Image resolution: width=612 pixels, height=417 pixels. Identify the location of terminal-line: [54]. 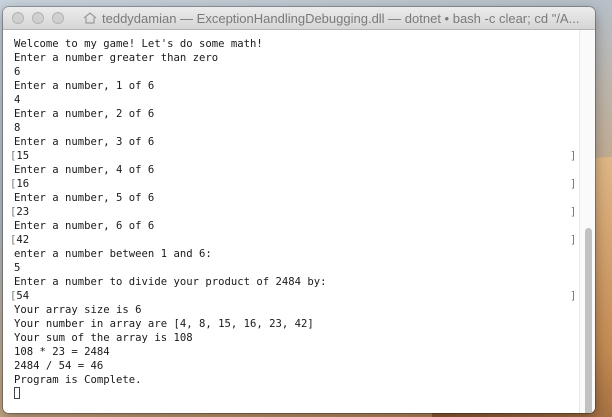
(302, 296).